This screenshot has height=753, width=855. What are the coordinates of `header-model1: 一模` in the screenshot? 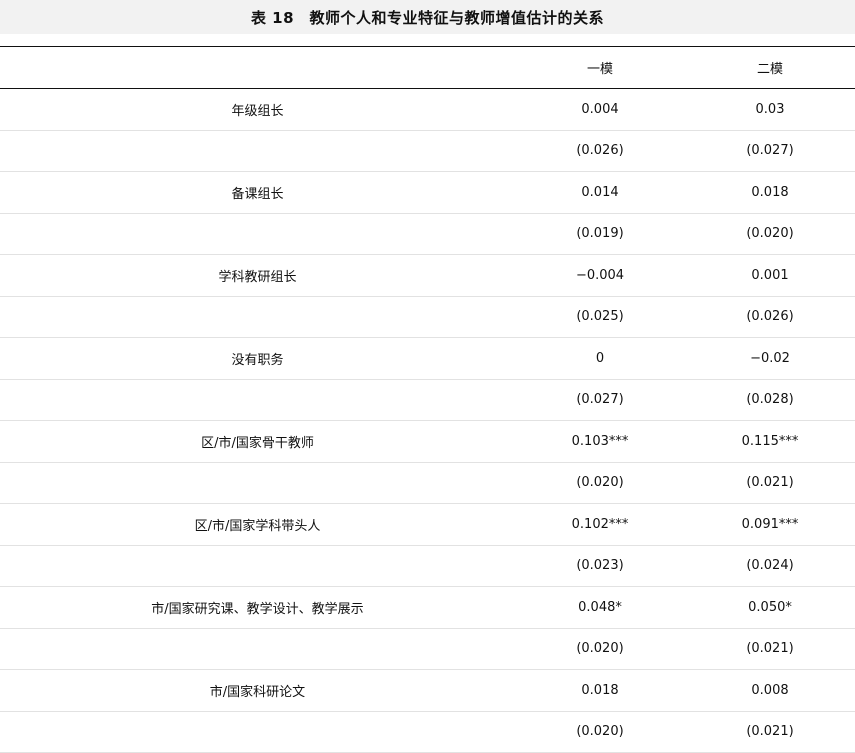 It's located at (599, 69).